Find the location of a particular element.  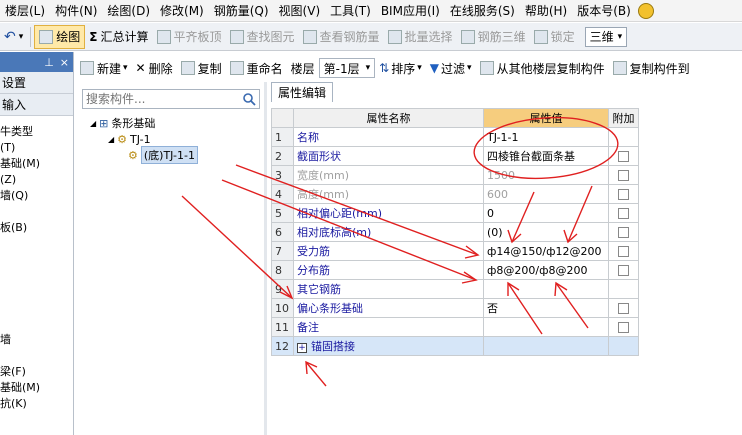

property-row: 3 宽度(mm) 1500 is located at coordinates (455, 175).